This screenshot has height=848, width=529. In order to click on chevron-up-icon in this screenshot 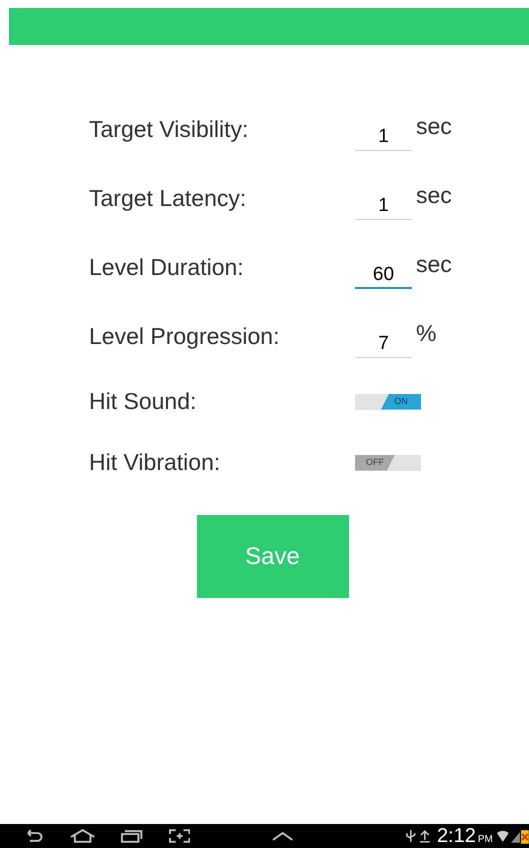, I will do `click(283, 836)`.